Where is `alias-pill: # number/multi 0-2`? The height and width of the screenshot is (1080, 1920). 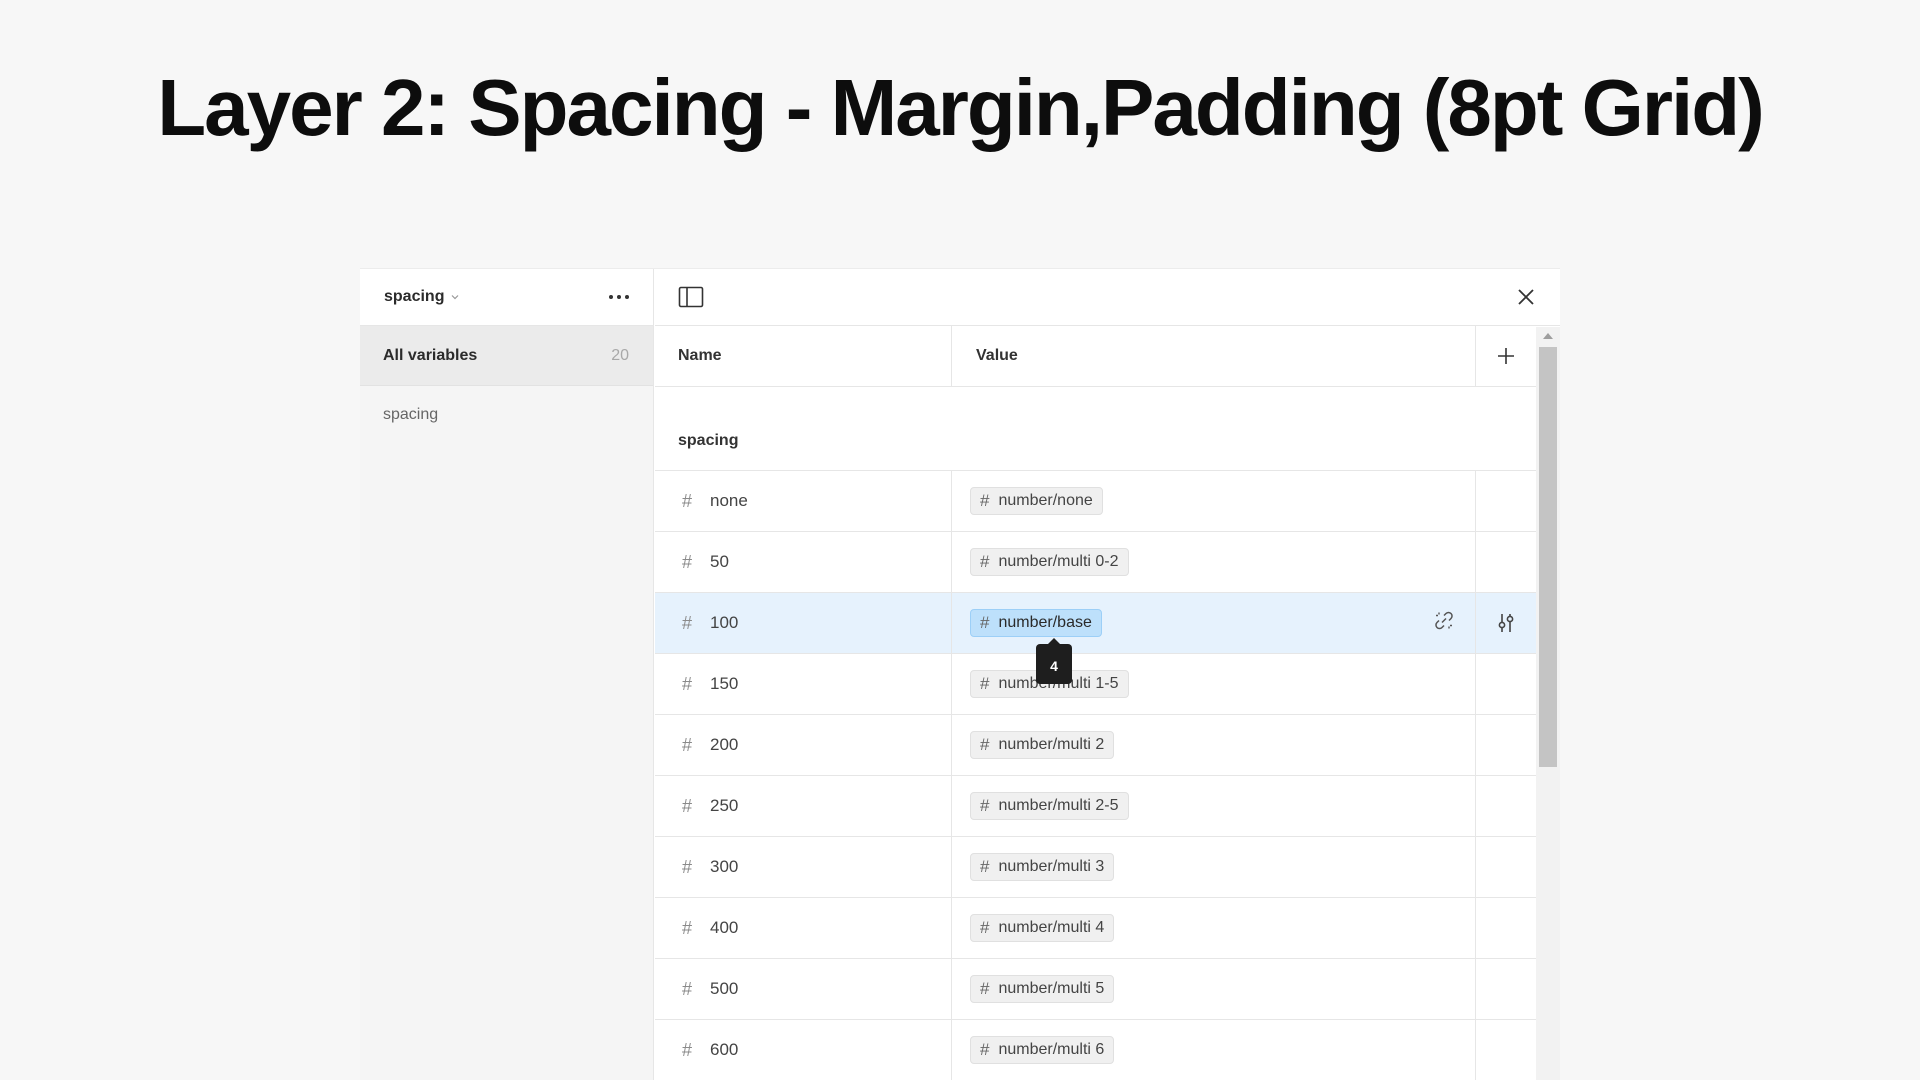 alias-pill: # number/multi 0-2 is located at coordinates (1049, 562).